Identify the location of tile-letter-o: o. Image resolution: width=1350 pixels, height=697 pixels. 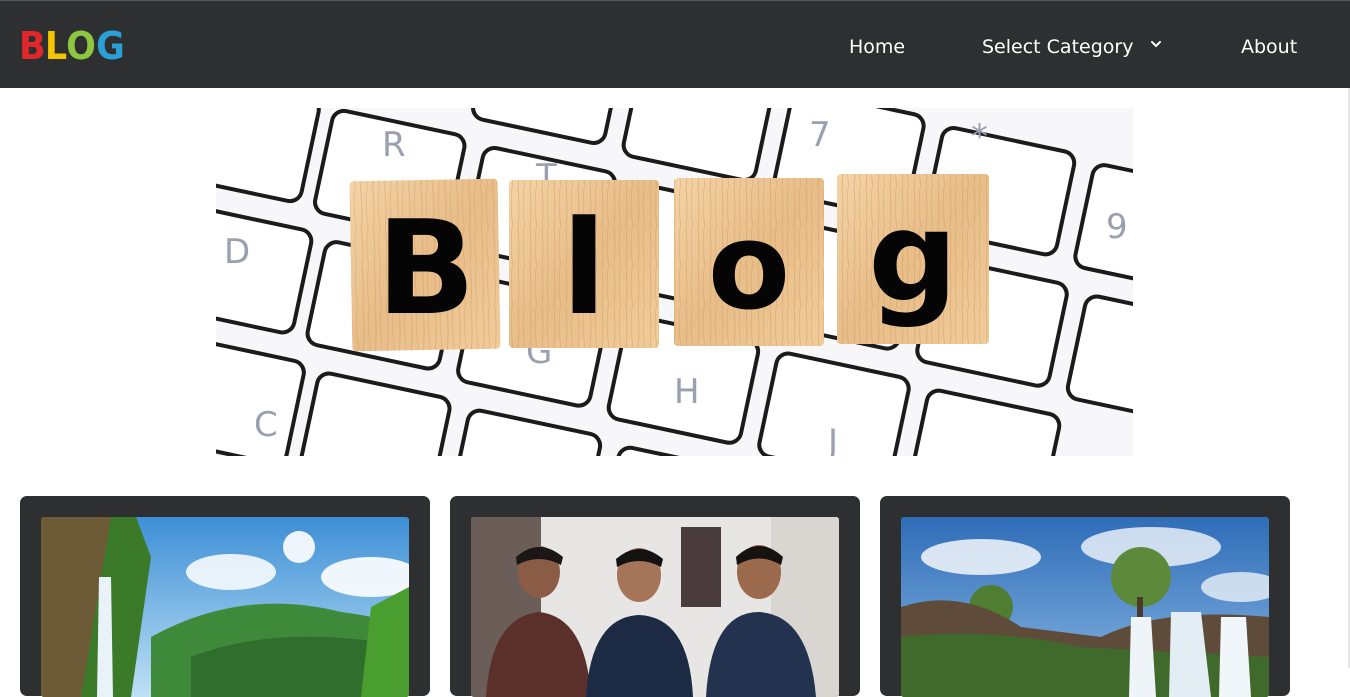
(749, 267).